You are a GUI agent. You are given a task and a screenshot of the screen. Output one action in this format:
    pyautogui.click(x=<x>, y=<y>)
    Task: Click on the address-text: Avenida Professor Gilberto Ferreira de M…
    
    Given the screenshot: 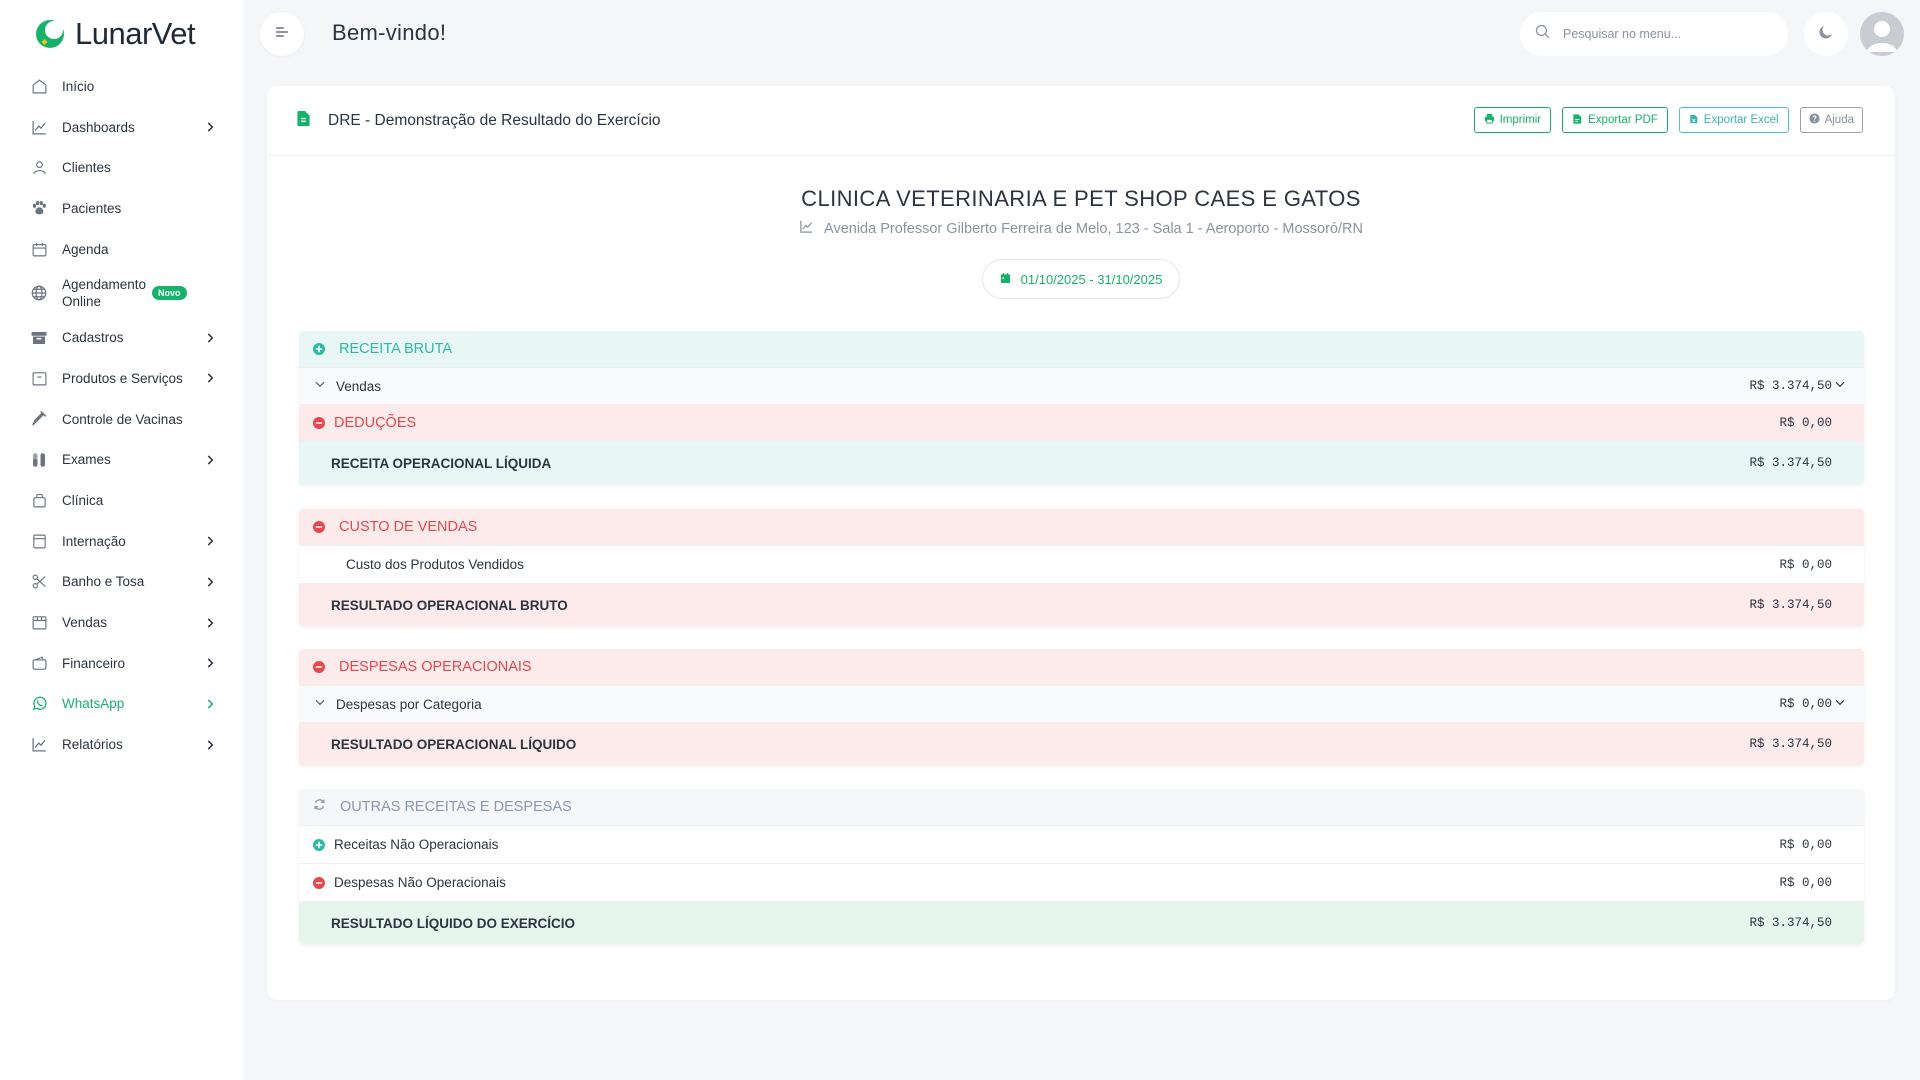 What is the action you would take?
    pyautogui.click(x=1093, y=228)
    